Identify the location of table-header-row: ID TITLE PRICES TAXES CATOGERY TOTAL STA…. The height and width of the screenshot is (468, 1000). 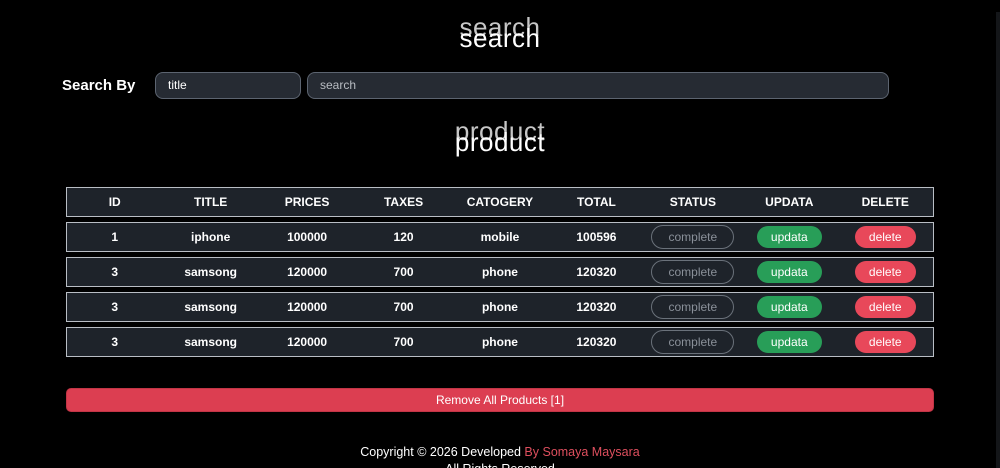
(500, 202).